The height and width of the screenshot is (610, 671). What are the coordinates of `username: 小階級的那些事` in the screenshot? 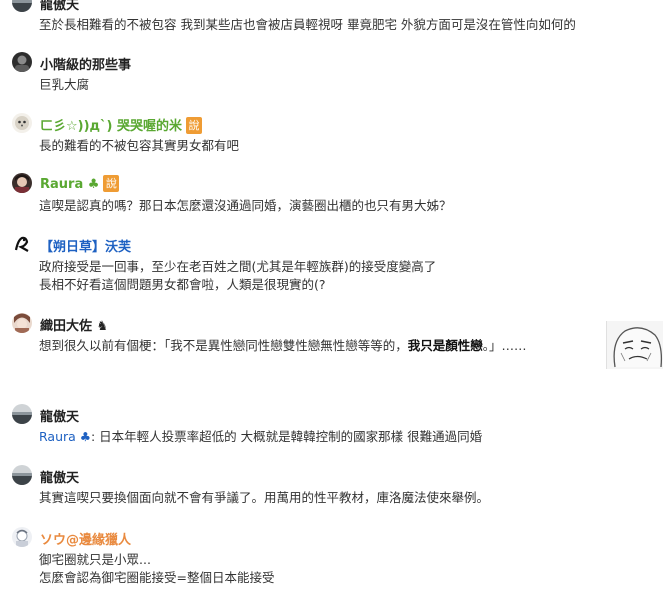 It's located at (85, 63).